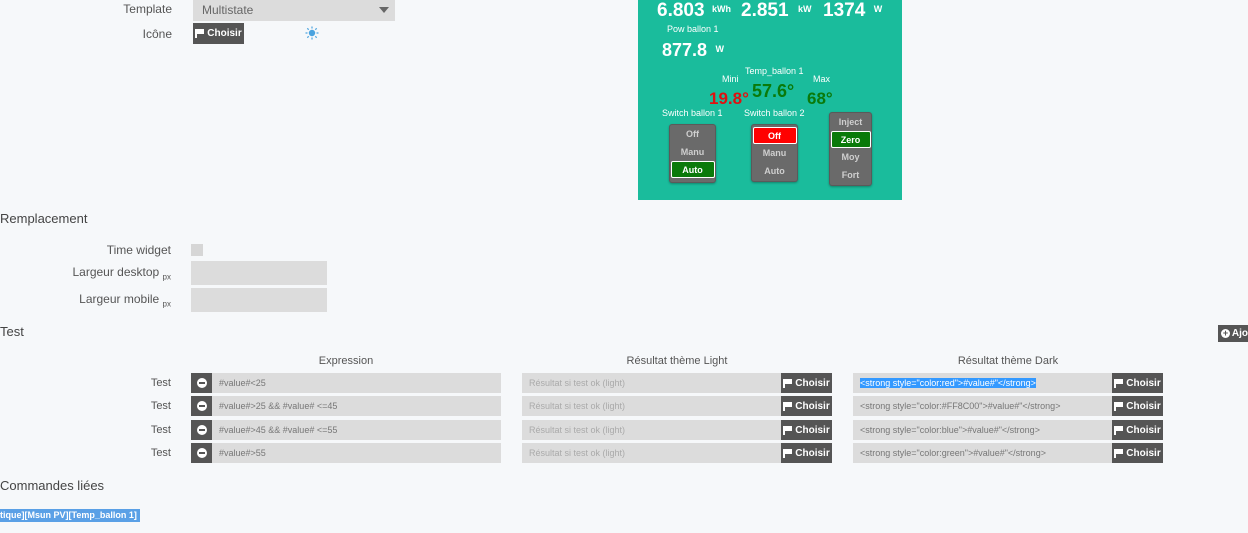 The width and height of the screenshot is (1248, 533). I want to click on energy-unit: kWh, so click(721, 9).